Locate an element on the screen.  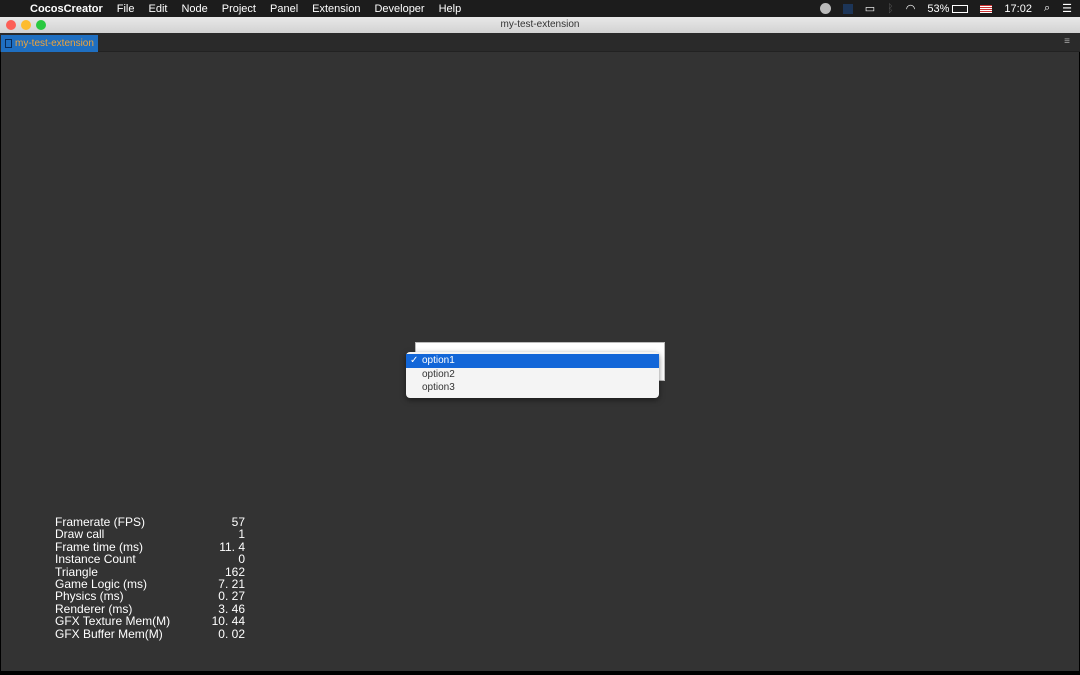
notification-list-icon: ☰ is located at coordinates (1067, 8).